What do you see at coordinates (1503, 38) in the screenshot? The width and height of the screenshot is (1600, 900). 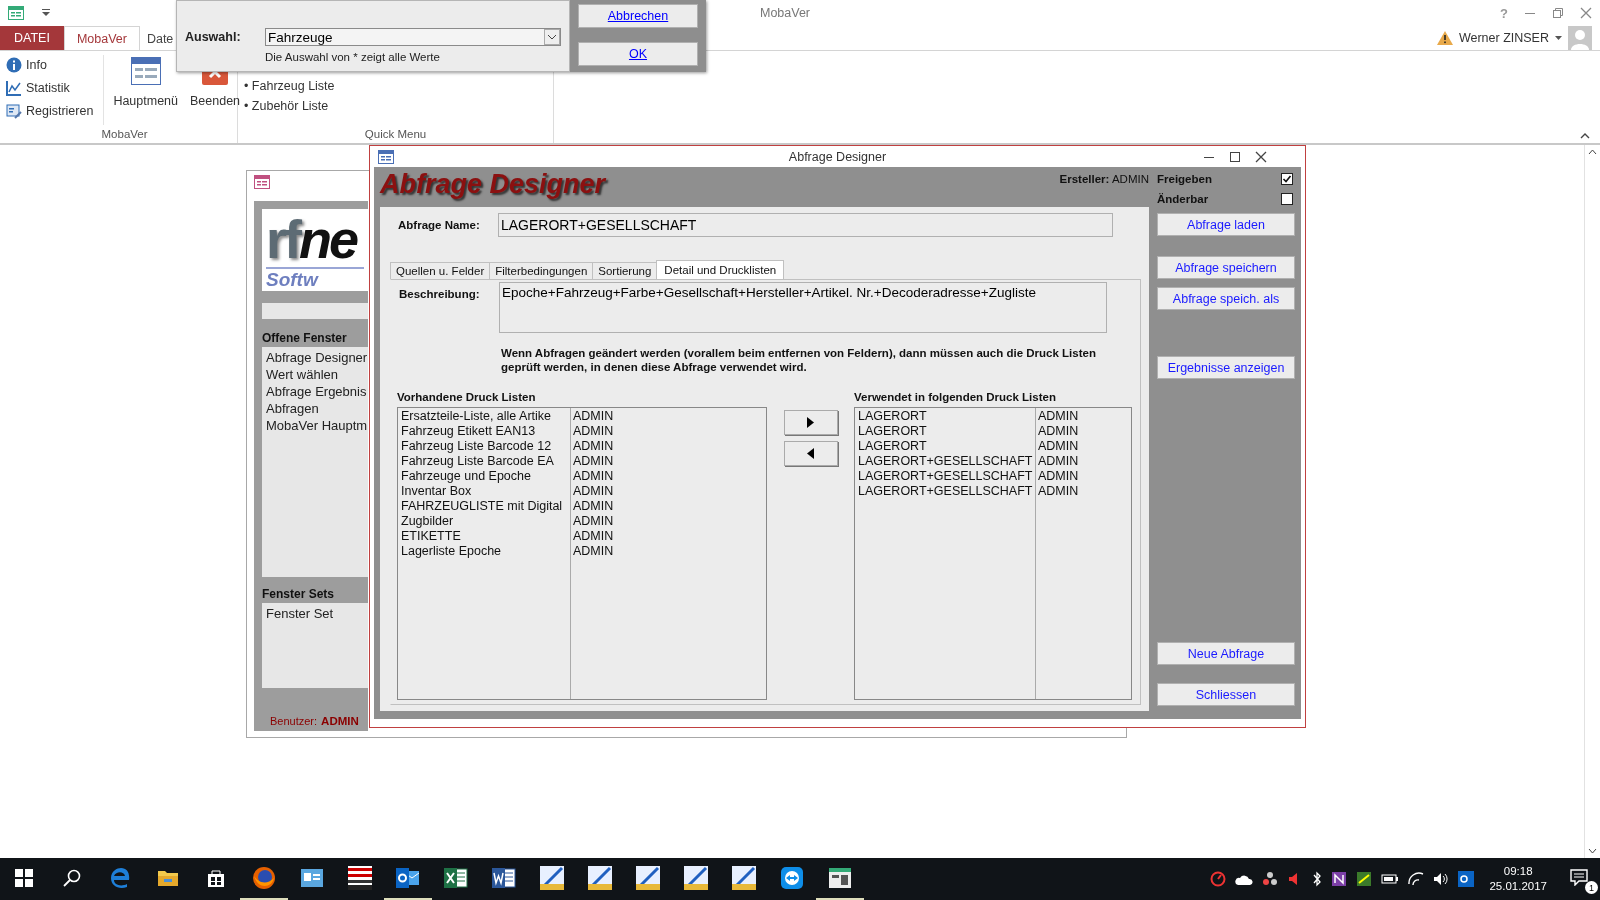 I see `user-name: Werner ZINSER` at bounding box center [1503, 38].